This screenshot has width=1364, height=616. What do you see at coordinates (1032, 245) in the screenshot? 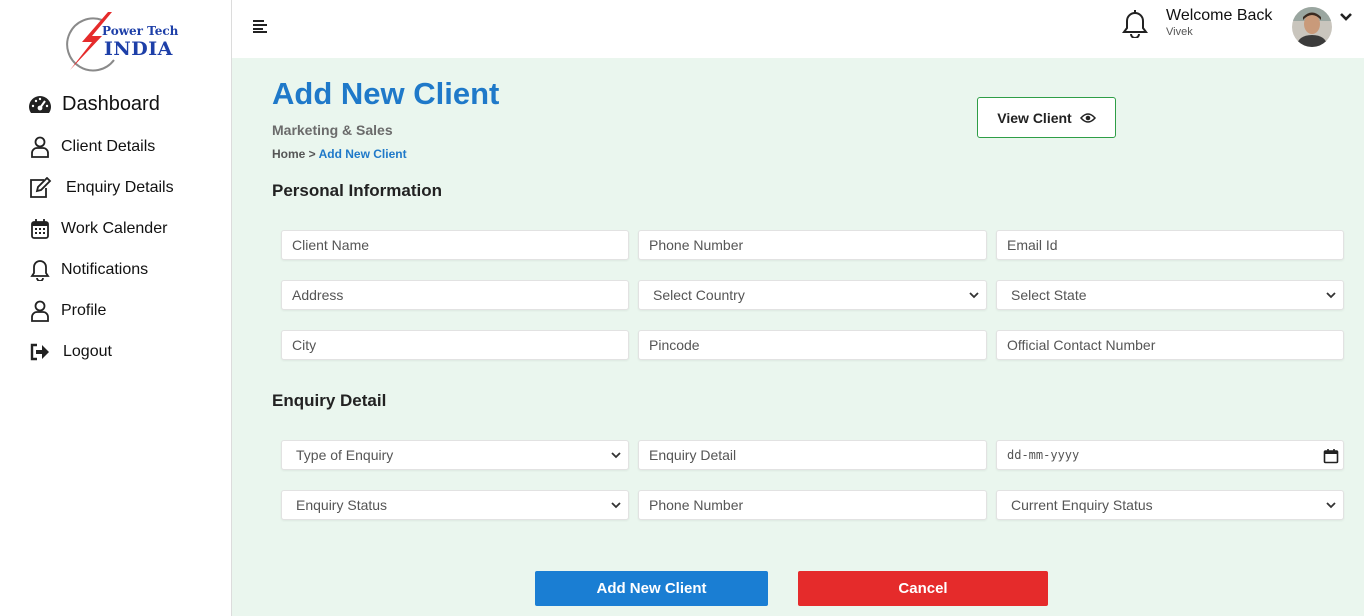
I see `email-placeholder: Email Id` at bounding box center [1032, 245].